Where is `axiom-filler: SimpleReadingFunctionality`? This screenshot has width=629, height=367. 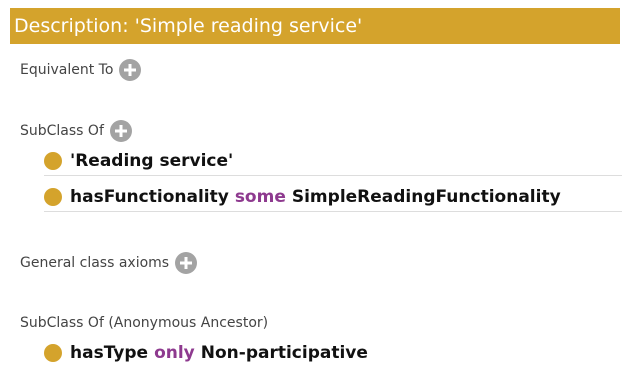
axiom-filler: SimpleReadingFunctionality is located at coordinates (426, 197).